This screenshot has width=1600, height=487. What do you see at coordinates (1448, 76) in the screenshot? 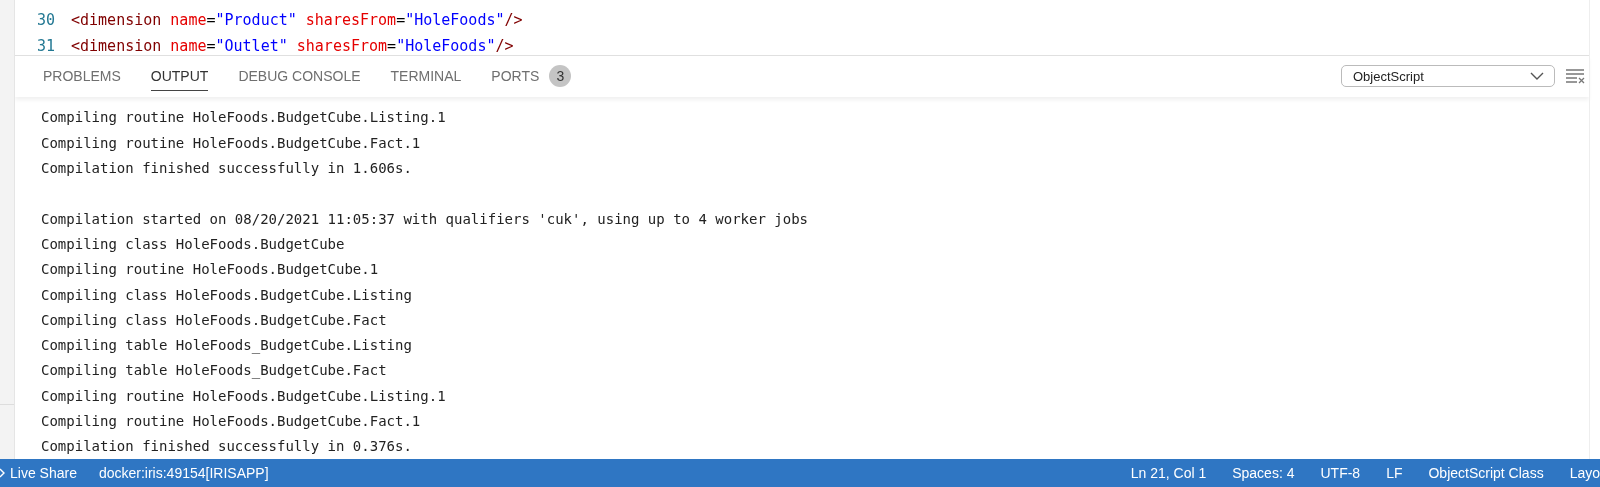
I see `output-channel-dropdown: ObjectScript` at bounding box center [1448, 76].